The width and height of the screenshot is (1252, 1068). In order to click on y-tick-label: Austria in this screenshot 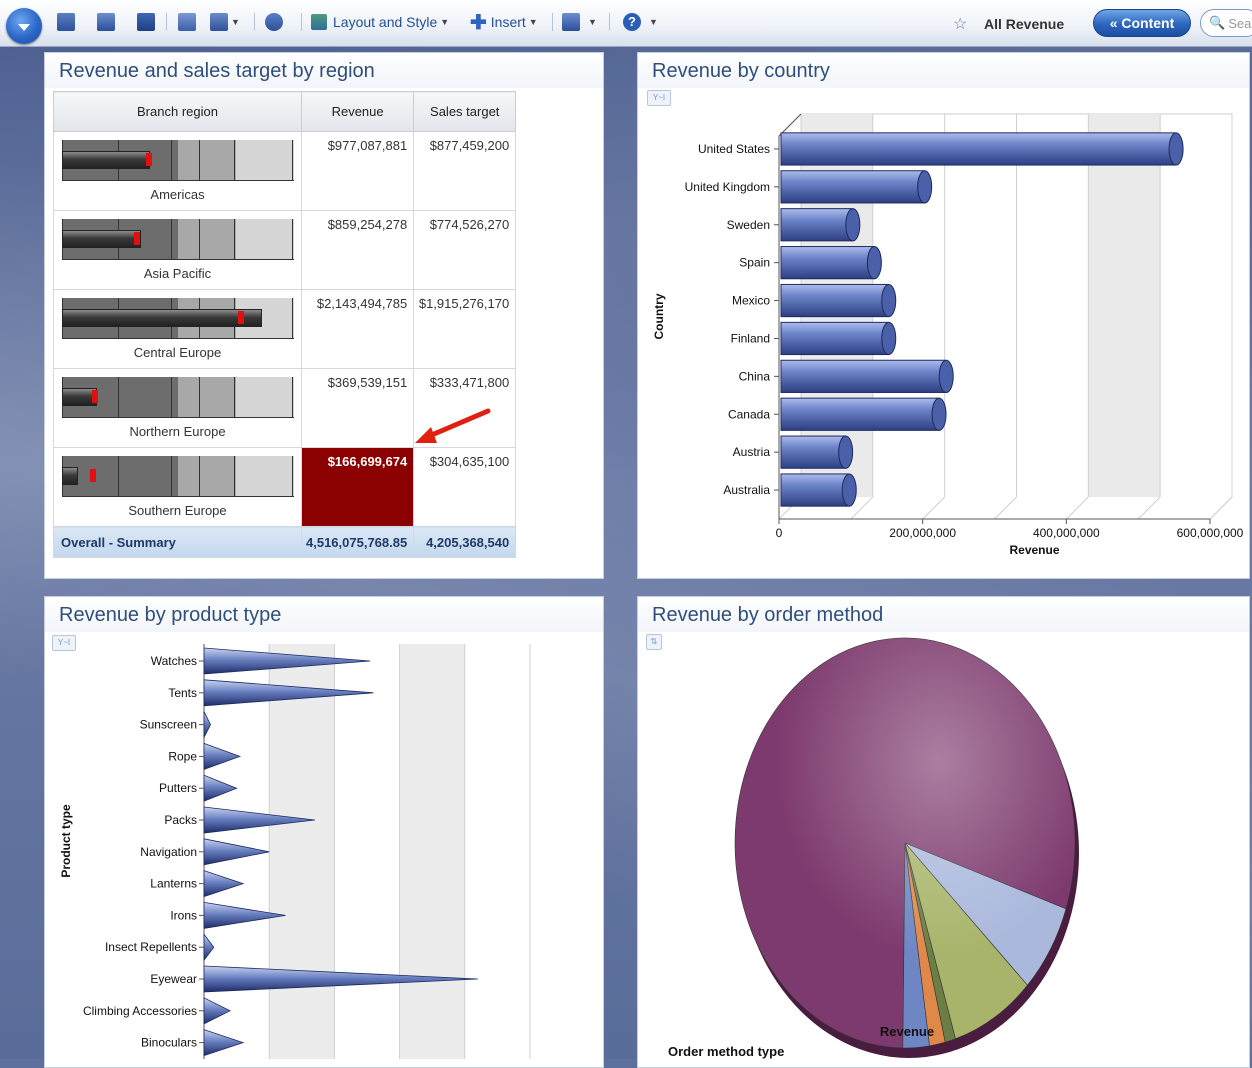, I will do `click(752, 452)`.